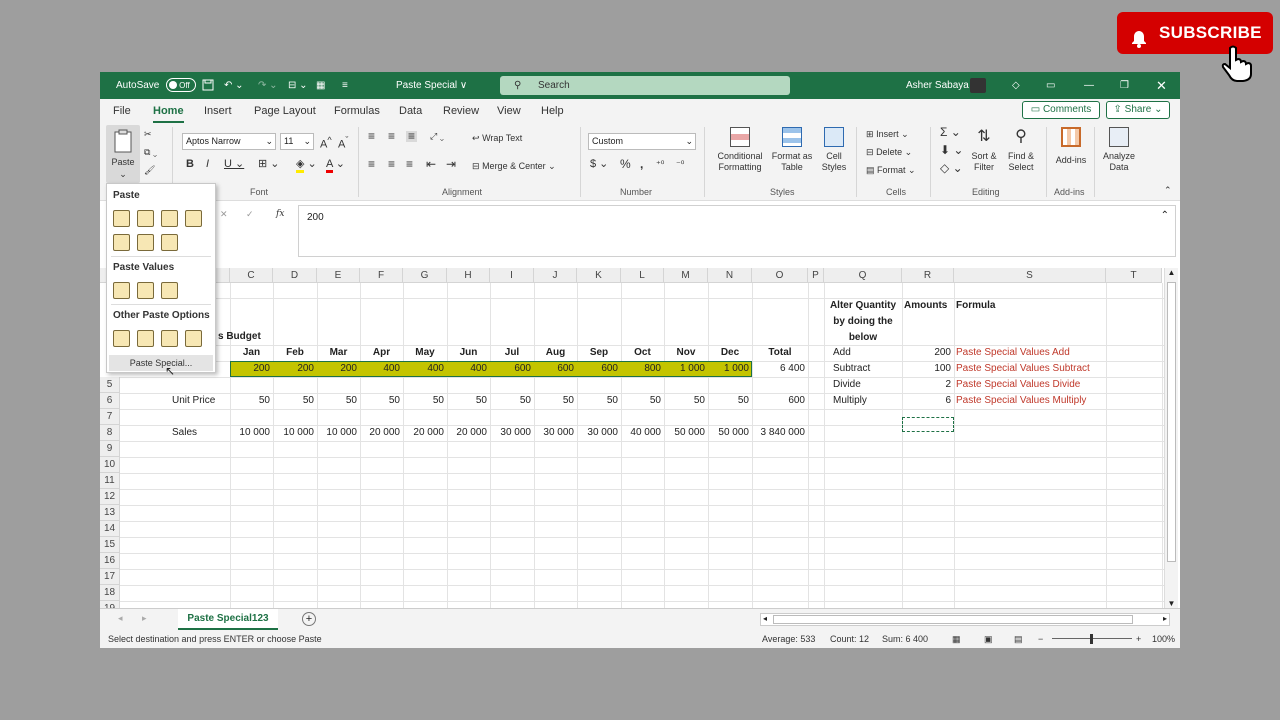  I want to click on column-header: T, so click(1134, 275).